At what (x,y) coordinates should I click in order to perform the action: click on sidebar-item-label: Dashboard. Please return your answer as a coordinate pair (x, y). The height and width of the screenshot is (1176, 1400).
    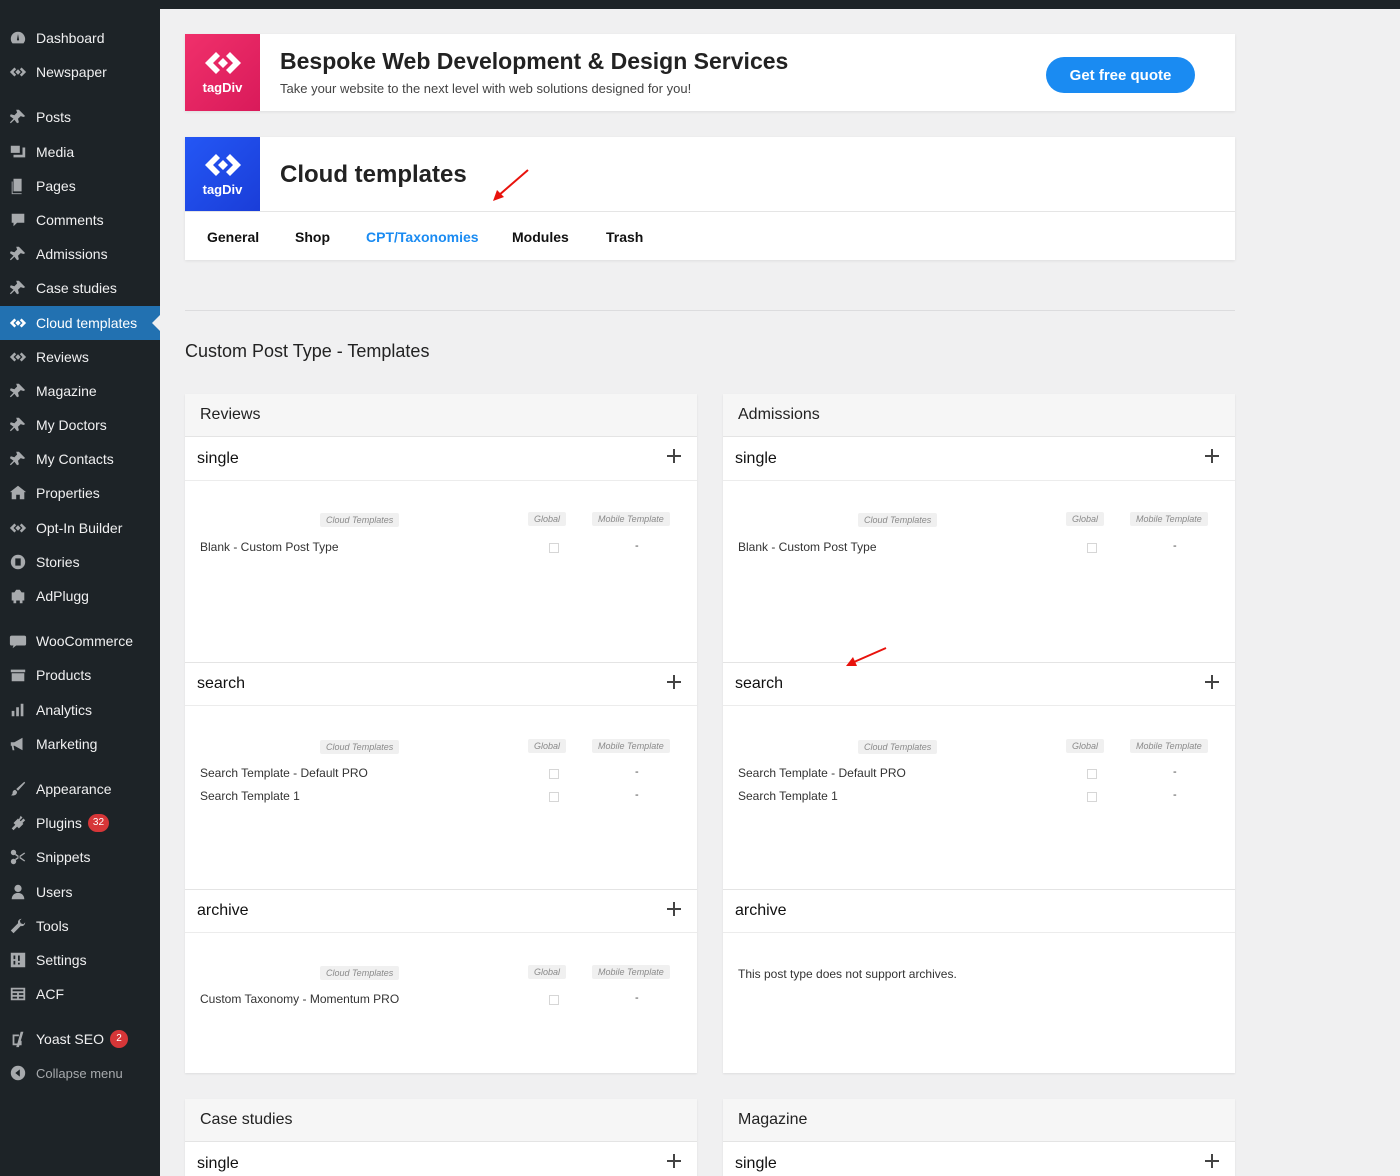
    Looking at the image, I should click on (70, 38).